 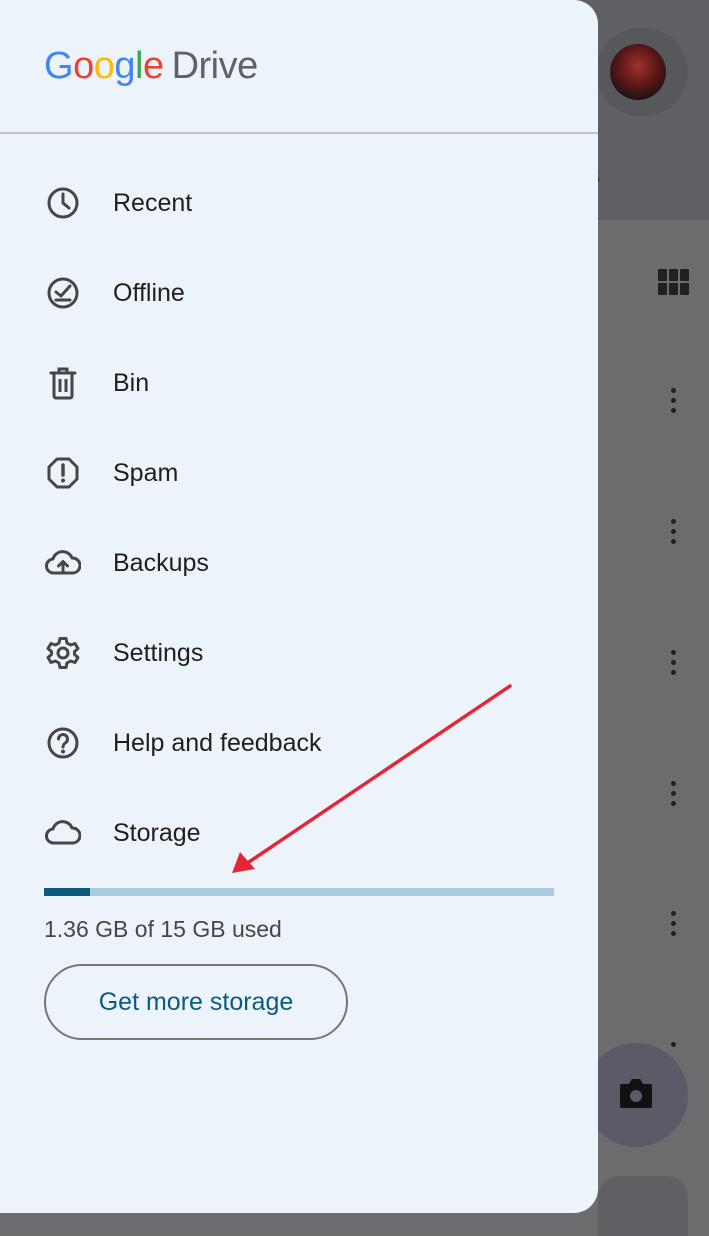 What do you see at coordinates (299, 203) in the screenshot?
I see `menu-item-recent: Recent` at bounding box center [299, 203].